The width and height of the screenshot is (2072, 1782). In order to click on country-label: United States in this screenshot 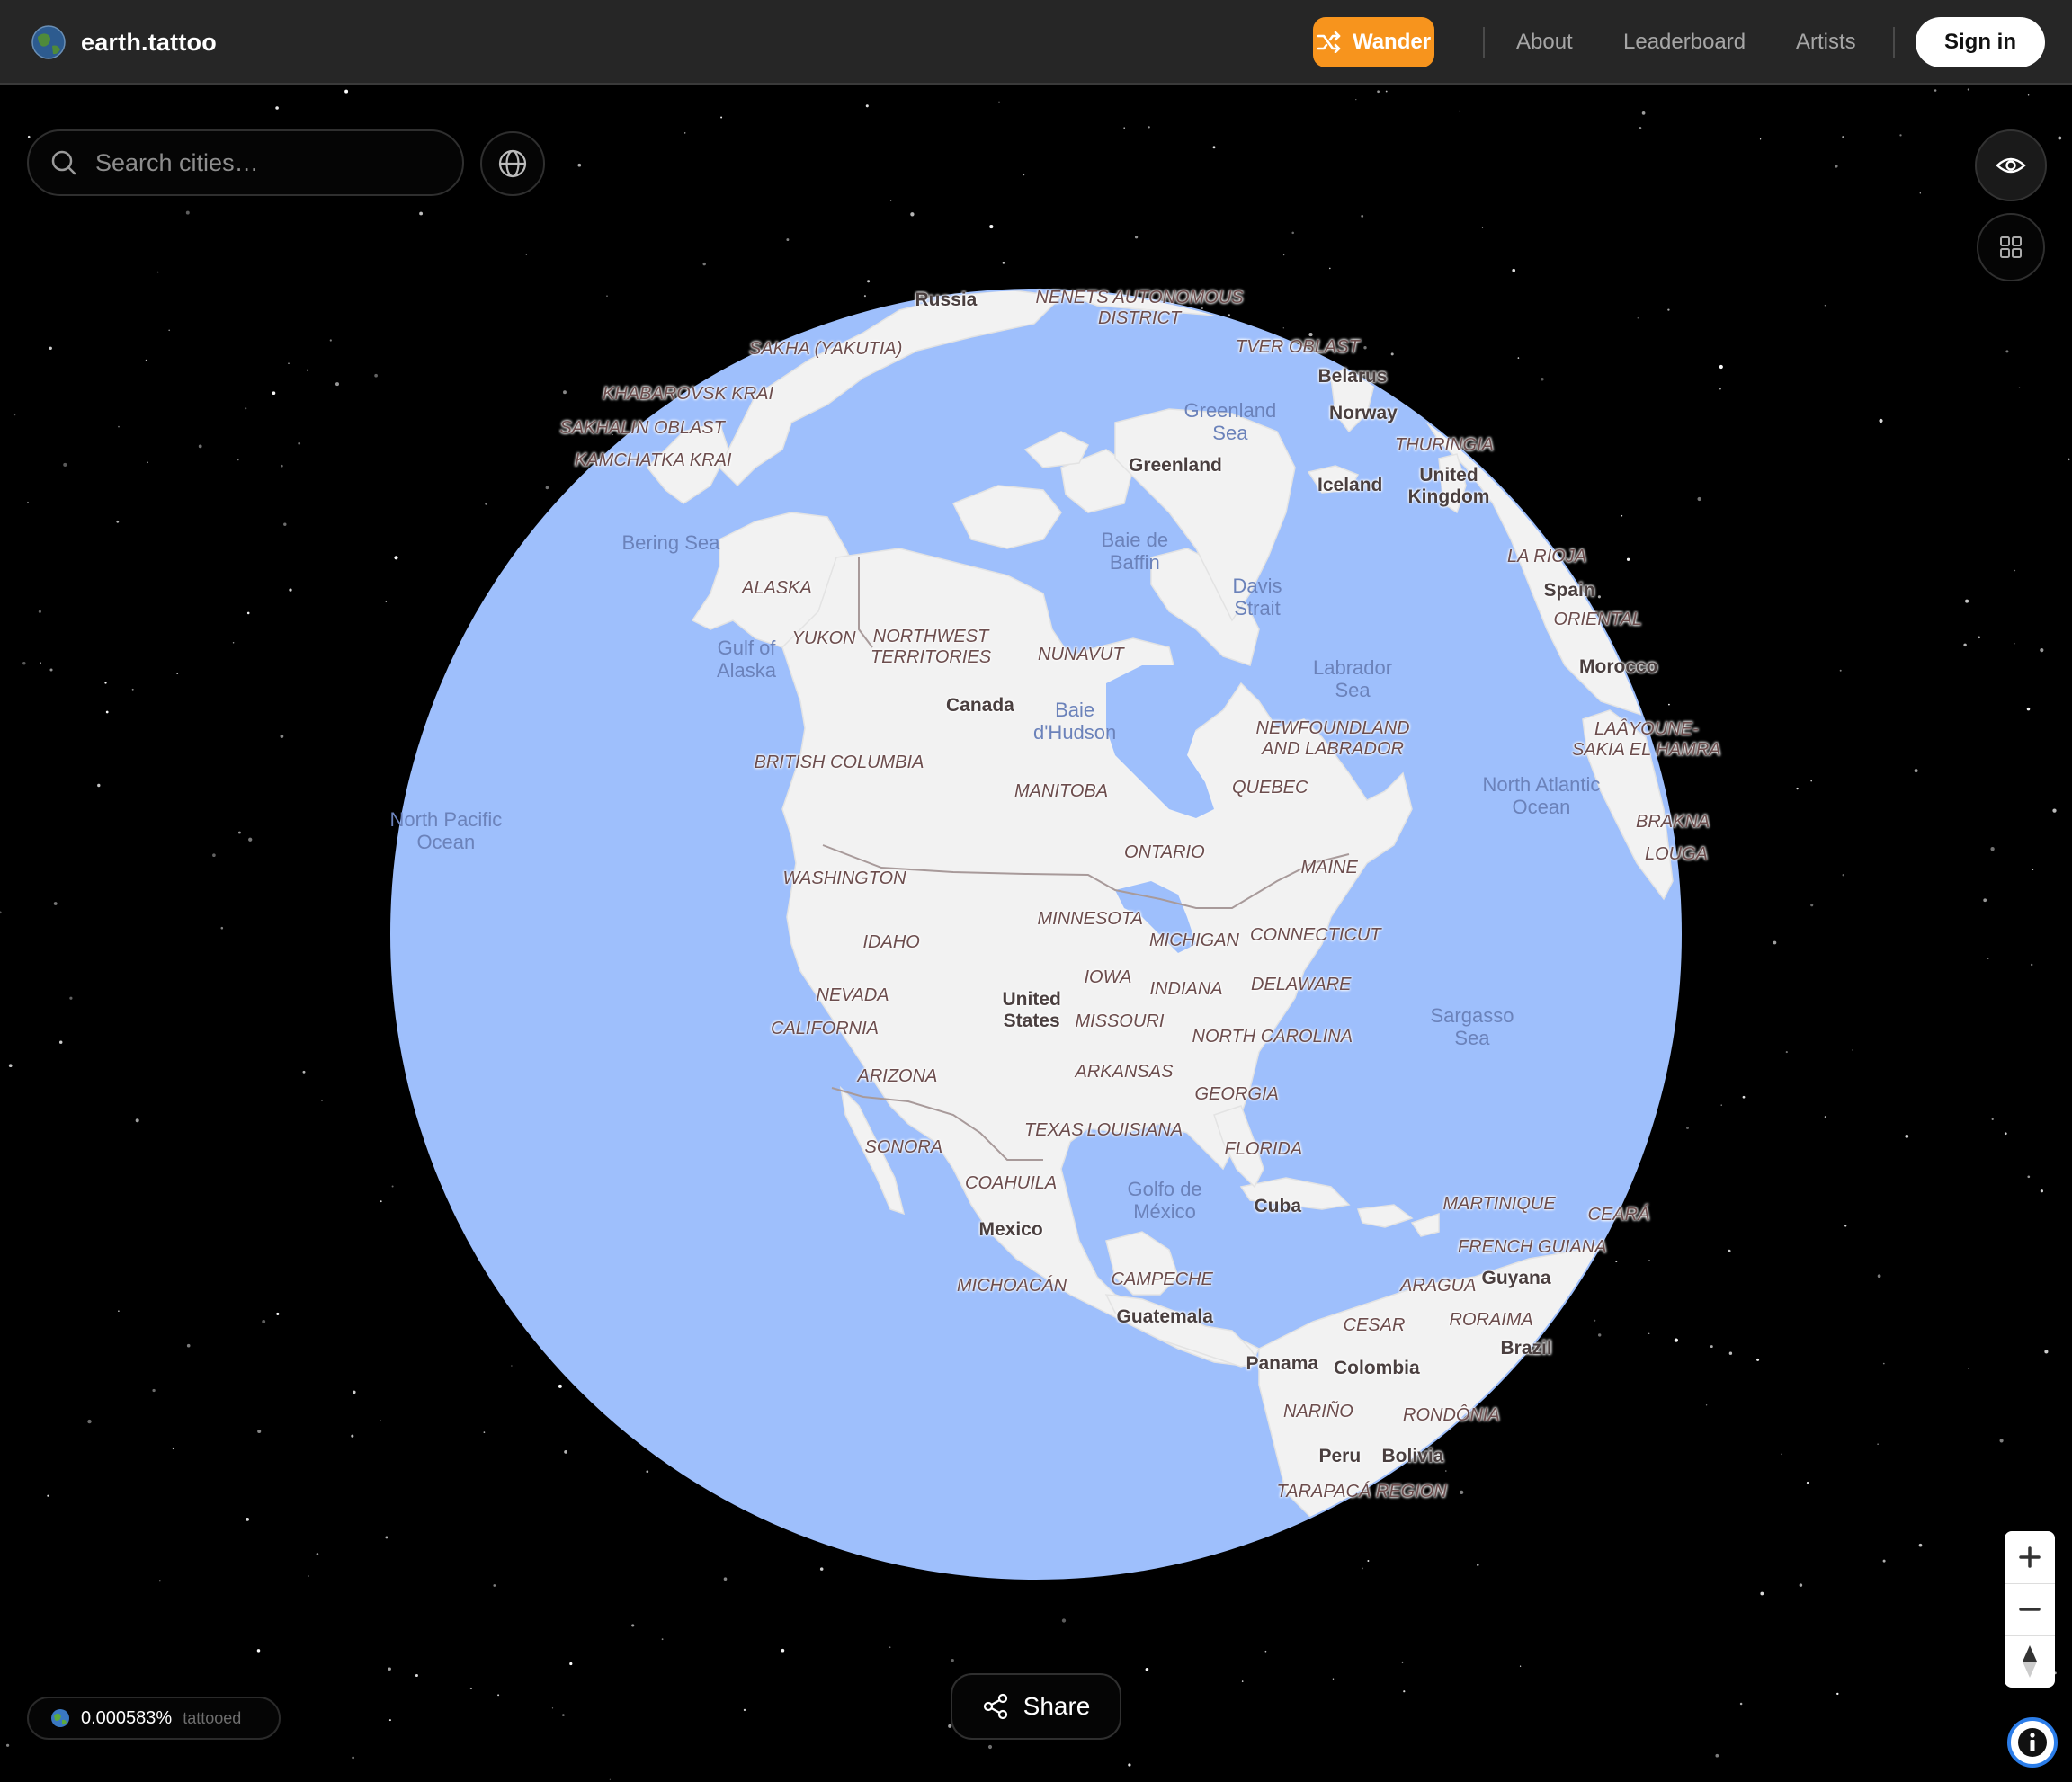, I will do `click(1031, 1010)`.